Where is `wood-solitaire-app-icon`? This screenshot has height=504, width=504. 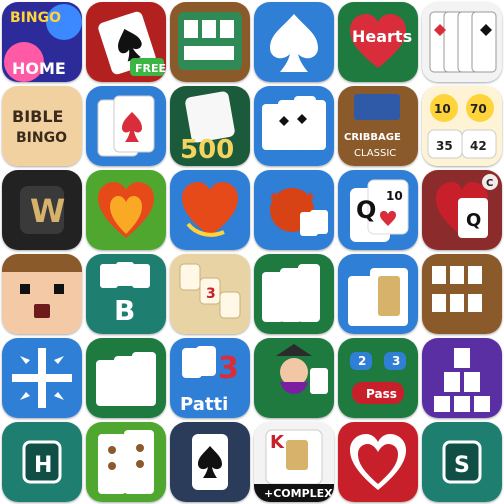
wood-solitaire-app-icon is located at coordinates (462, 294).